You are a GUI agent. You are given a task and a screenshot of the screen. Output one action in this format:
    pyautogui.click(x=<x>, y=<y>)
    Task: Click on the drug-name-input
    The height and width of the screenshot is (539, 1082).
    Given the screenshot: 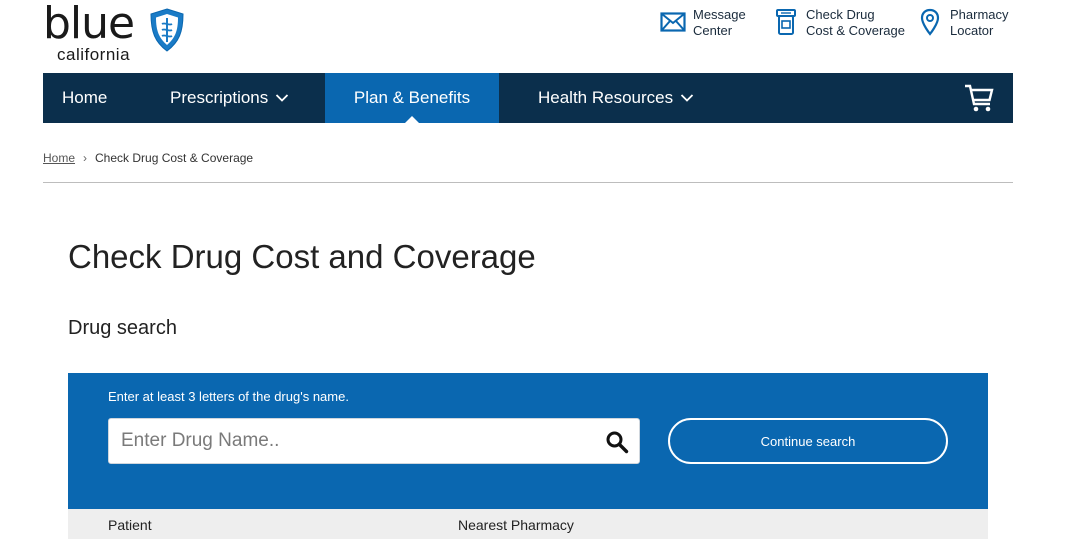 What is the action you would take?
    pyautogui.click(x=344, y=441)
    